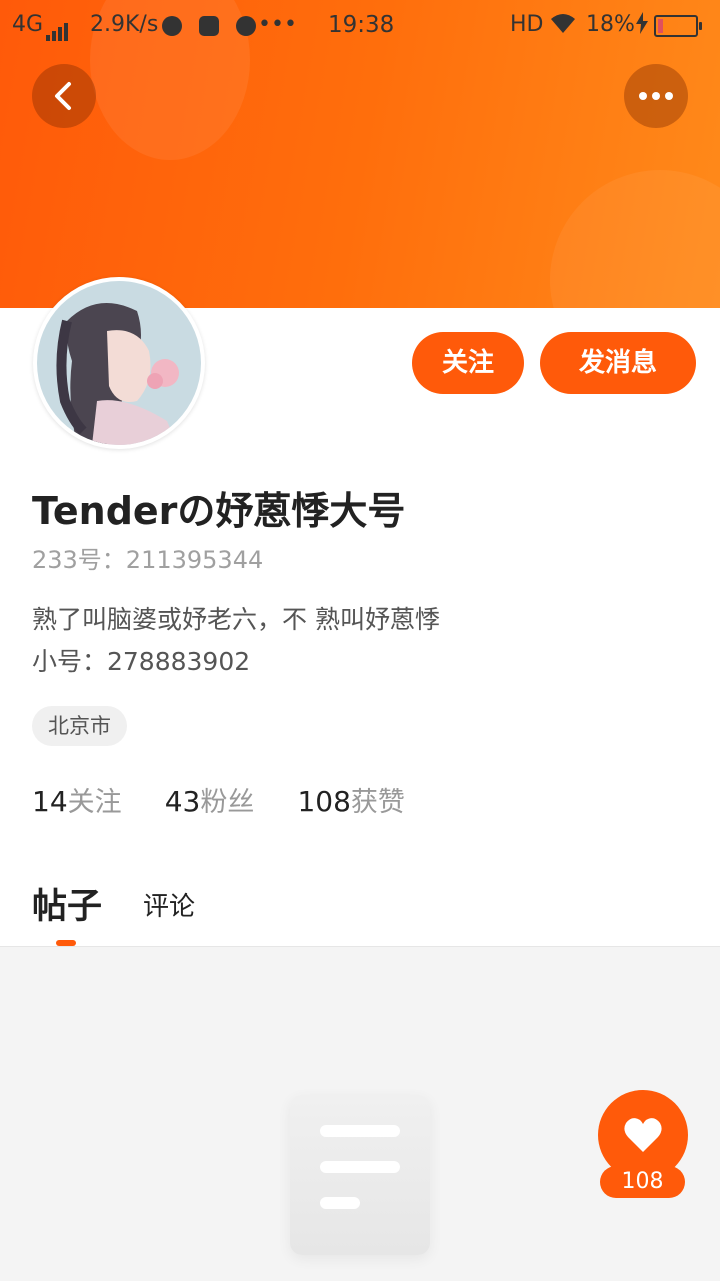 This screenshot has height=1281, width=720. What do you see at coordinates (227, 802) in the screenshot?
I see `fans-label: 粉丝` at bounding box center [227, 802].